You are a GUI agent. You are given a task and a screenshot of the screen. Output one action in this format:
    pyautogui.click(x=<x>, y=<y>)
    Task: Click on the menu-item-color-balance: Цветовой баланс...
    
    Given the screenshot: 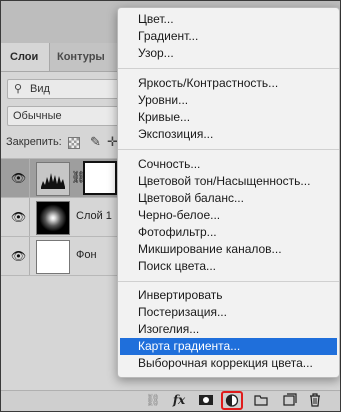 What is the action you would take?
    pyautogui.click(x=228, y=198)
    